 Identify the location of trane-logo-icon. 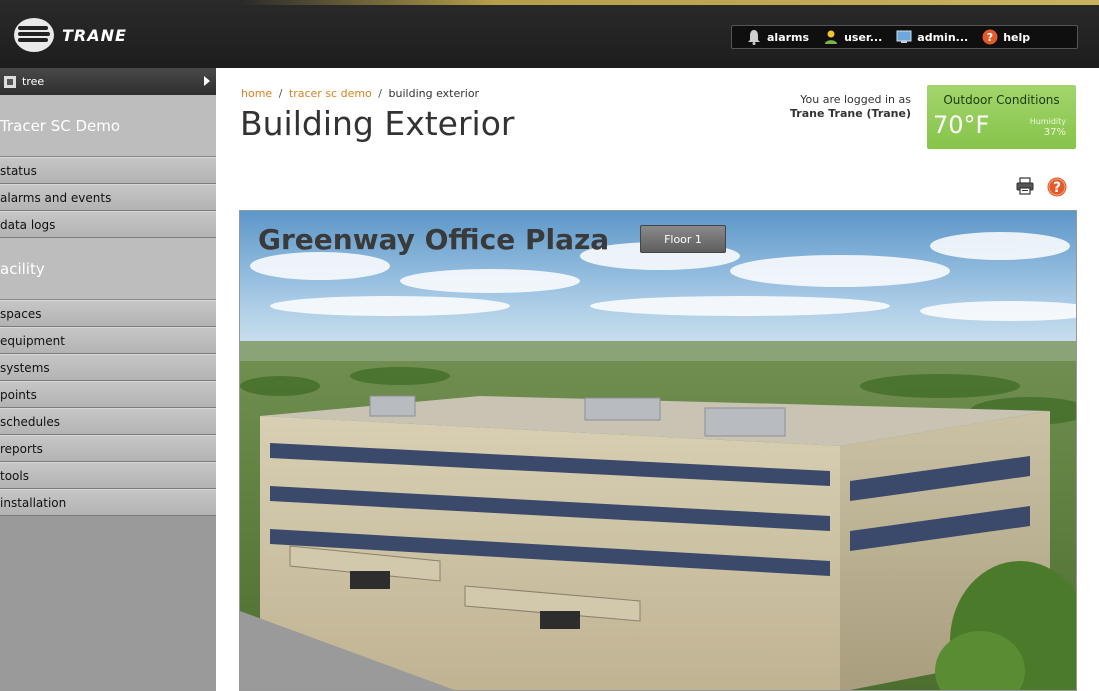
(34, 35).